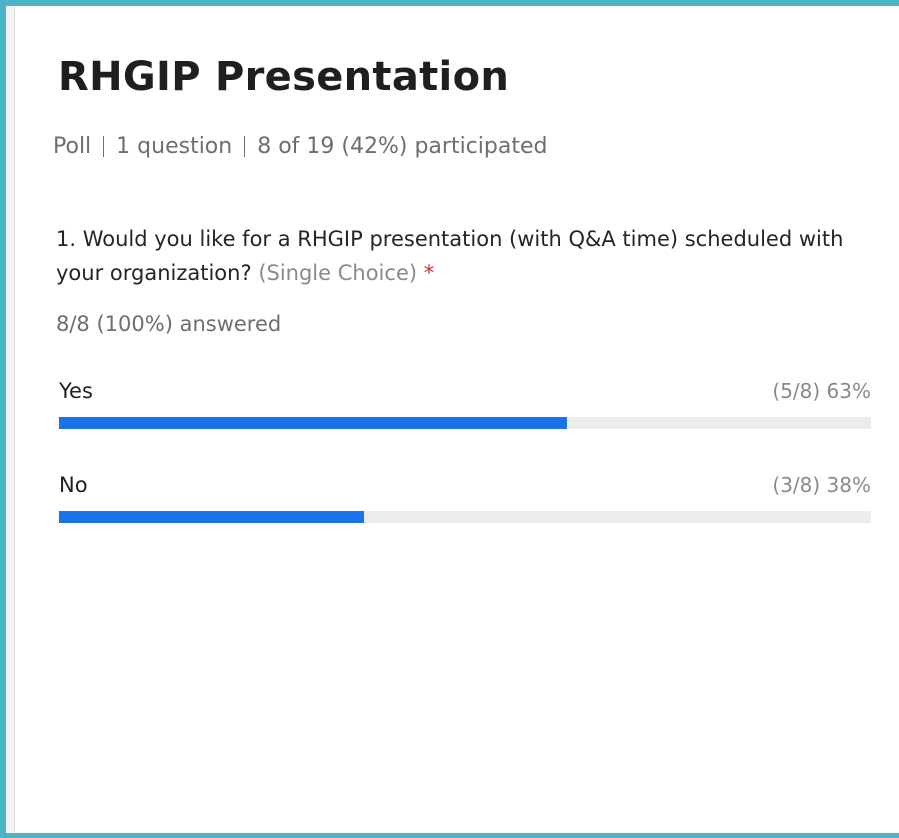 This screenshot has height=838, width=899. I want to click on poll-title: RHGIP Presentation, so click(284, 77).